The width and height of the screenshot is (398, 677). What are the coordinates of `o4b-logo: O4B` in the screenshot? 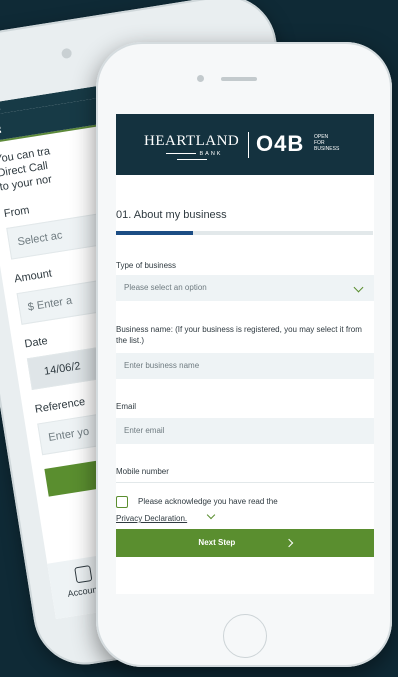 It's located at (280, 143).